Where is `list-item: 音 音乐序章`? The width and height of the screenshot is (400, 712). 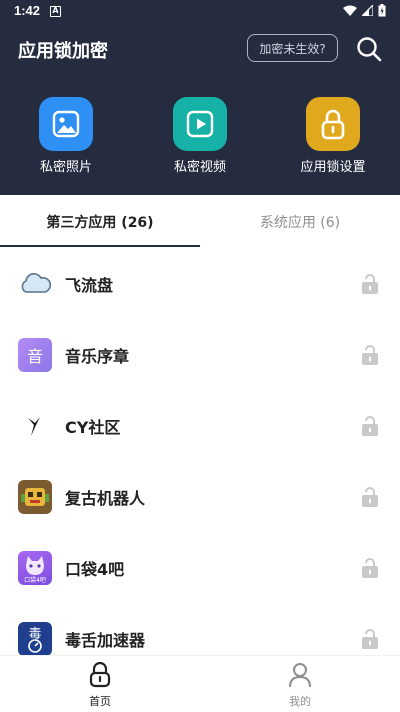
list-item: 音 音乐序章 is located at coordinates (200, 354).